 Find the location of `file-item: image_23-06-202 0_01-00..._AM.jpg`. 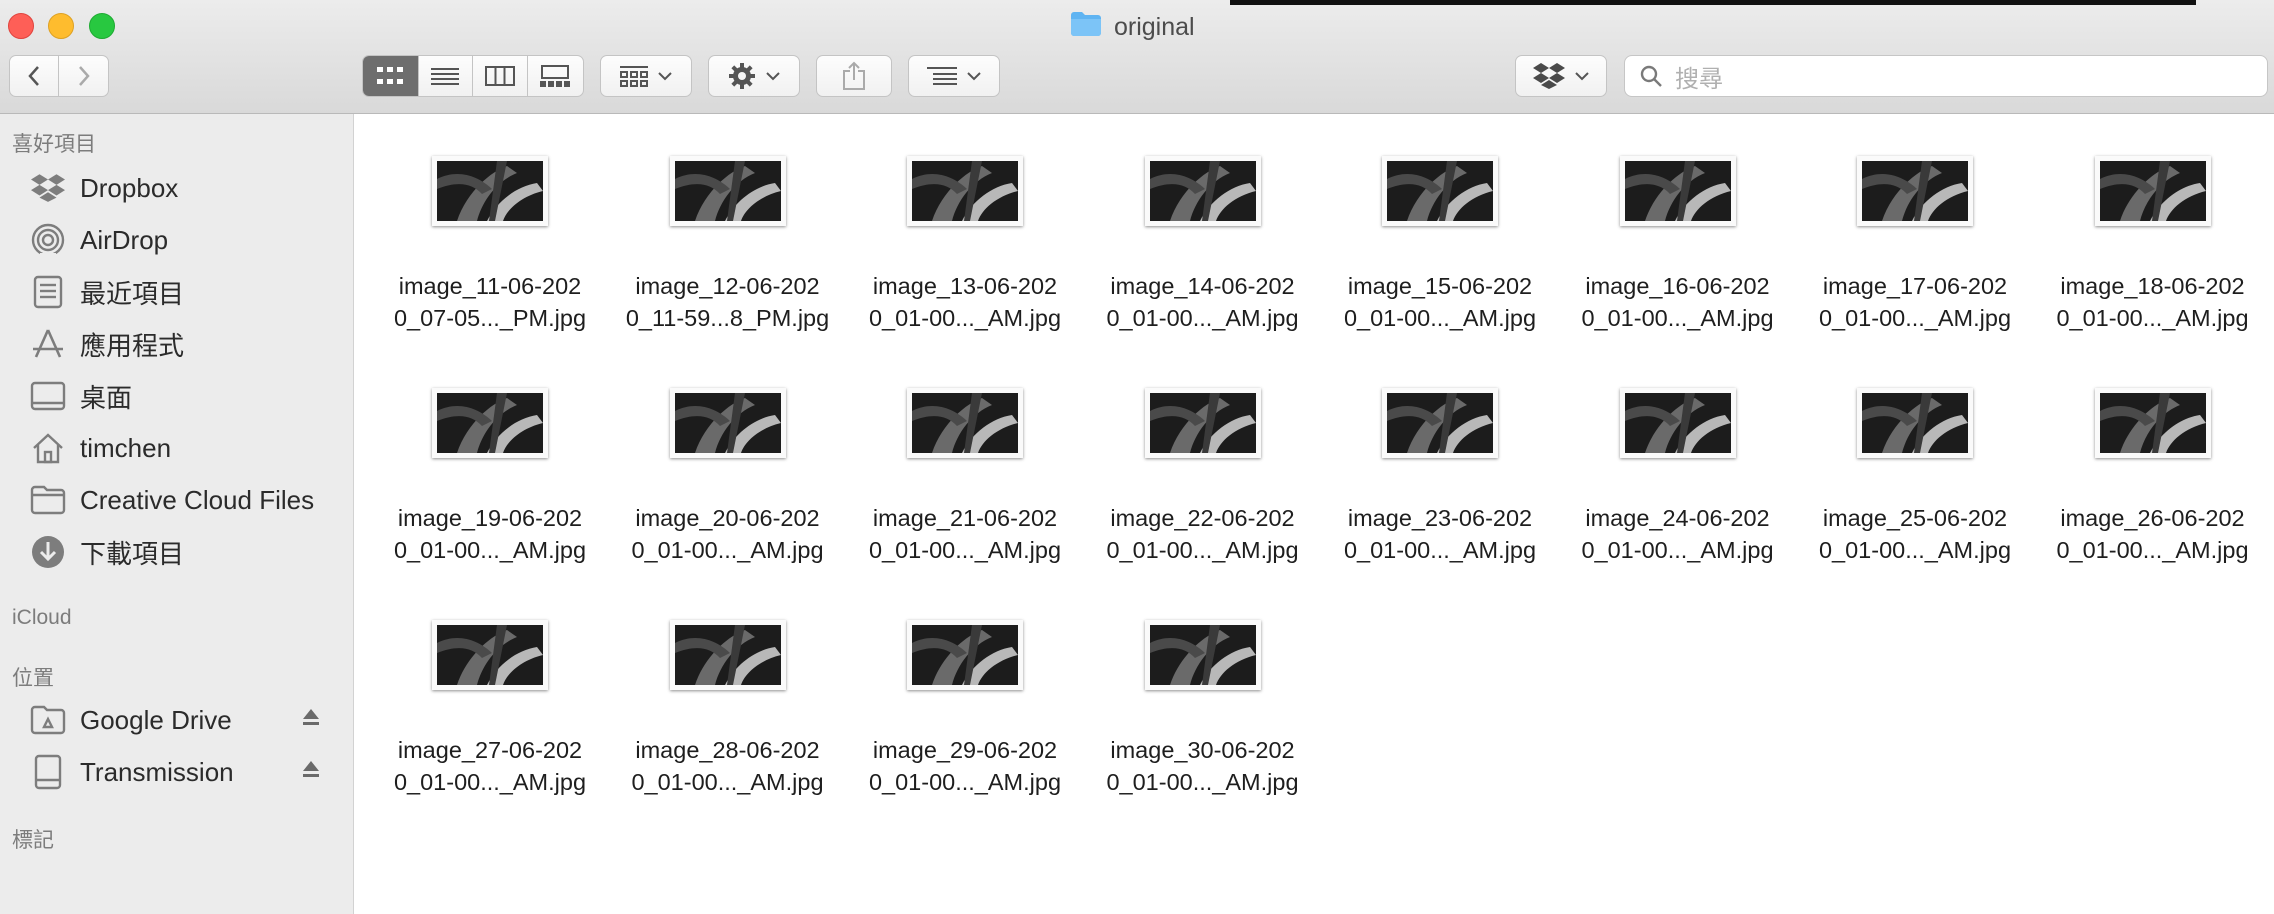

file-item: image_23-06-202 0_01-00..._AM.jpg is located at coordinates (1431, 454).